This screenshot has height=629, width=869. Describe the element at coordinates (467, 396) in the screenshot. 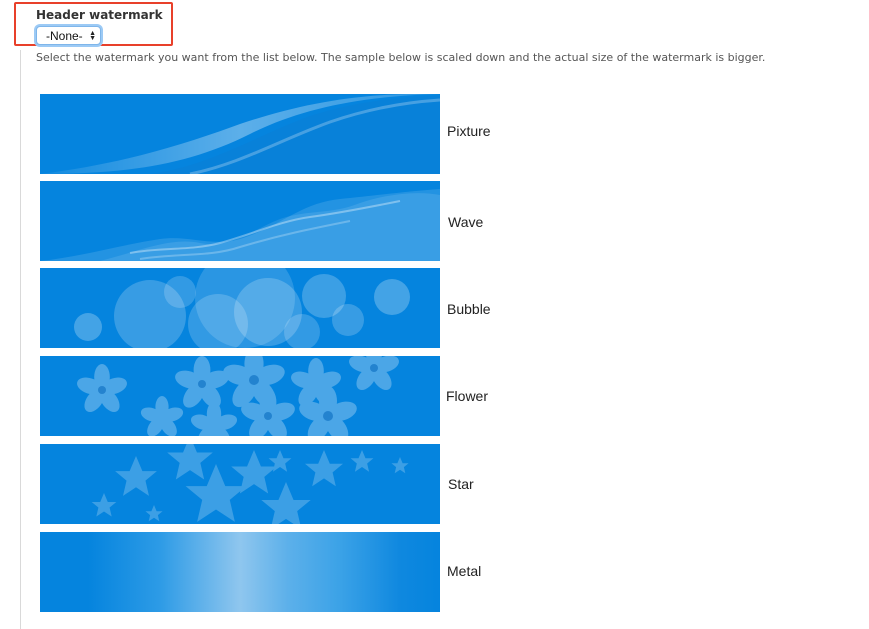

I see `watermark-label-flower: Flower` at that location.